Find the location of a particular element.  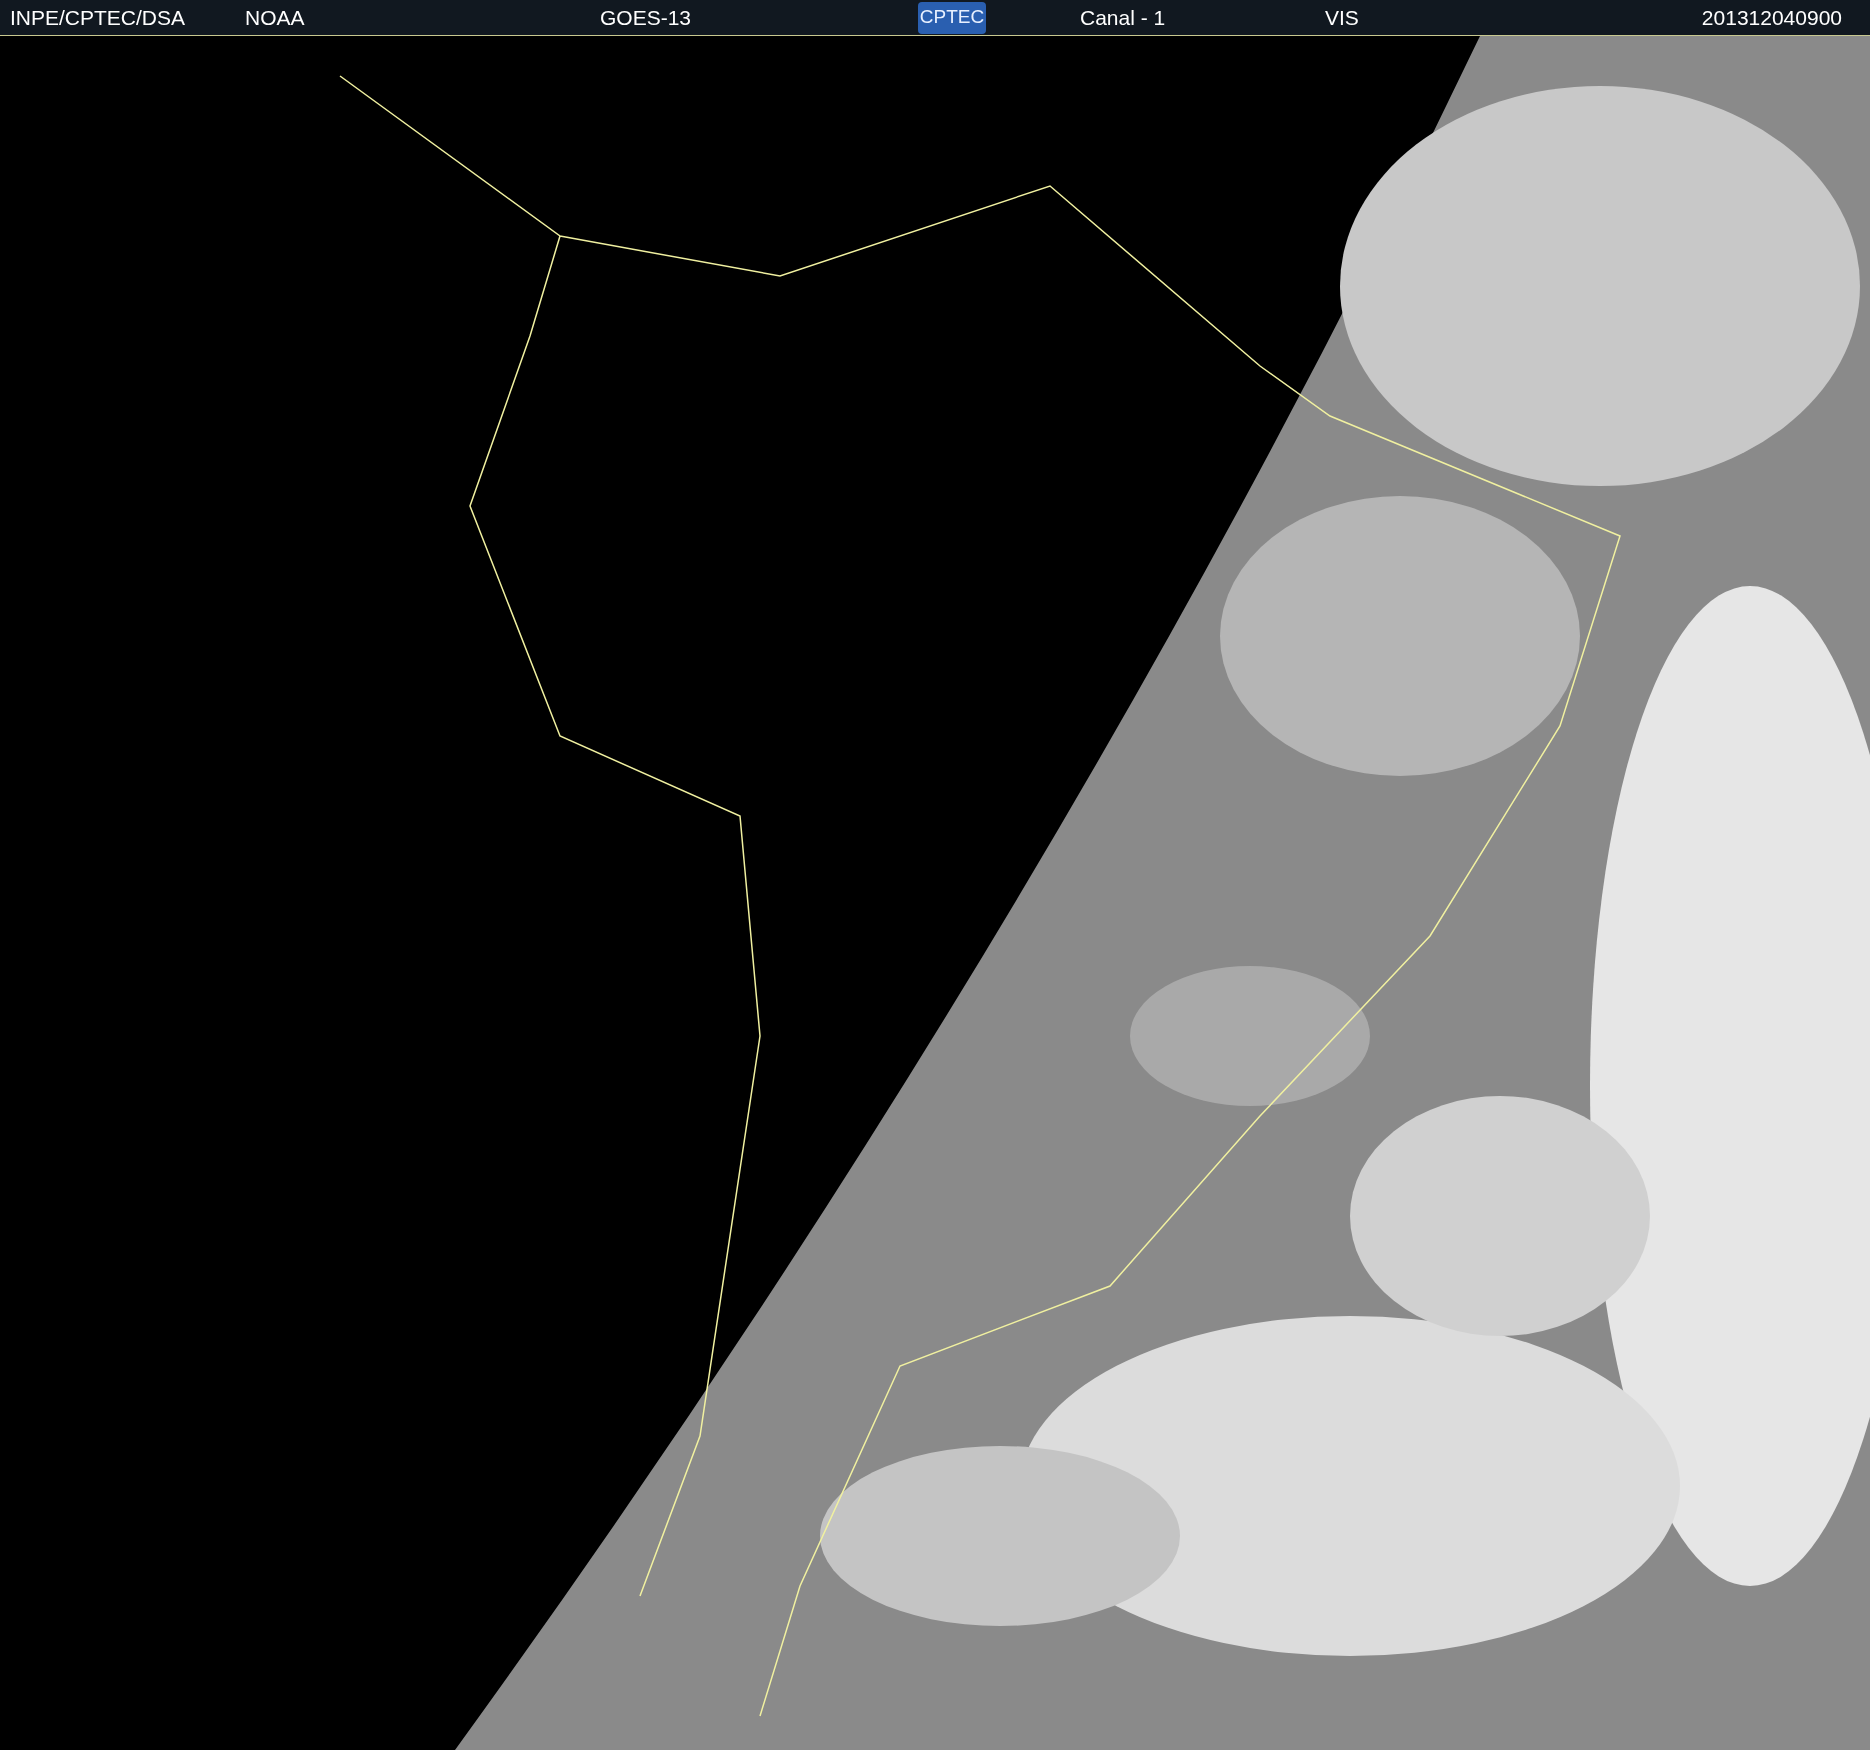

satellite-label: GOES-13 is located at coordinates (646, 17).